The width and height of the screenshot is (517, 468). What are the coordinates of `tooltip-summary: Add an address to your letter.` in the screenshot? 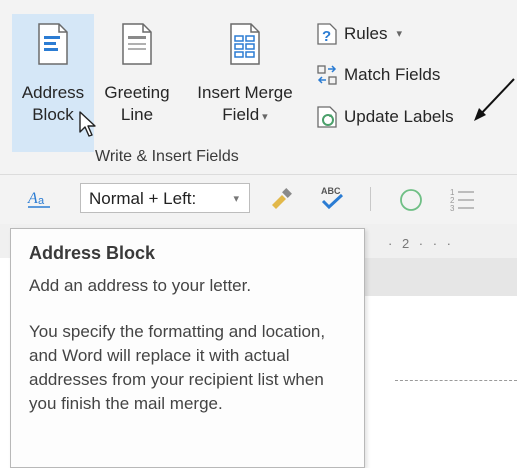 It's located at (140, 285).